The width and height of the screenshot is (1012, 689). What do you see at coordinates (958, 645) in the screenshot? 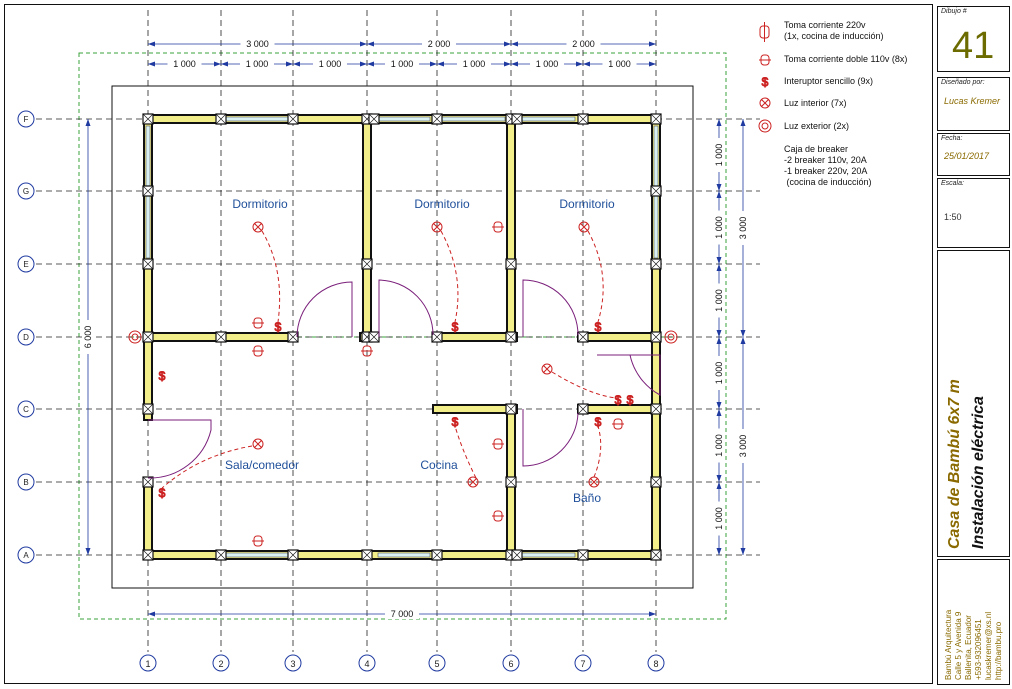
I see `company-line: Calle 5 y Avenida 9` at bounding box center [958, 645].